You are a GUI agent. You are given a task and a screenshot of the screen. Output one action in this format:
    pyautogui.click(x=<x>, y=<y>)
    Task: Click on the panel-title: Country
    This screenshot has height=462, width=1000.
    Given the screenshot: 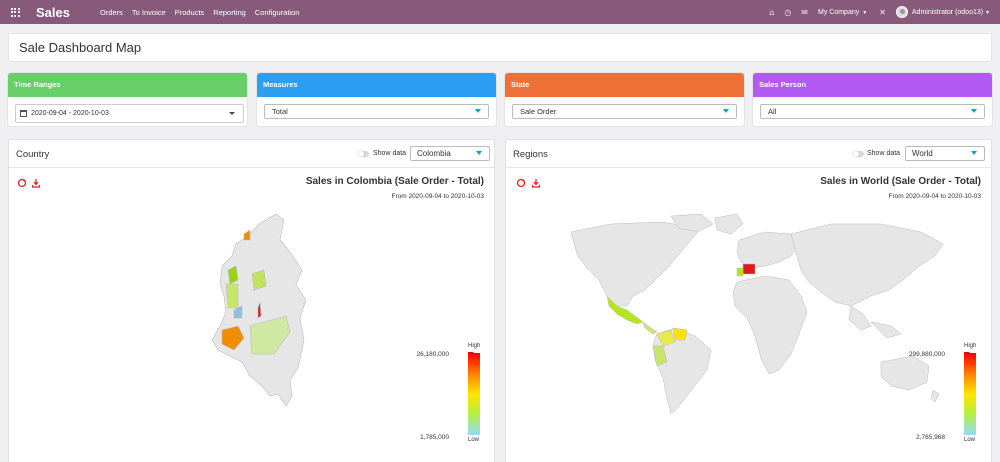 What is the action you would take?
    pyautogui.click(x=33, y=154)
    